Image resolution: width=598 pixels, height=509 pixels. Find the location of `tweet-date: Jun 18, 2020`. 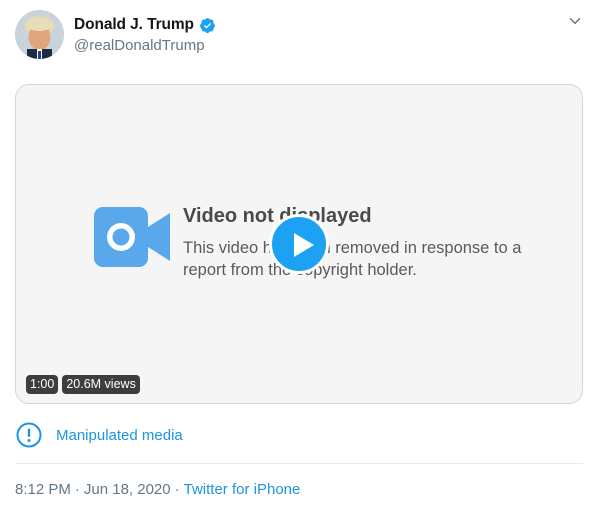

tweet-date: Jun 18, 2020 is located at coordinates (127, 489).